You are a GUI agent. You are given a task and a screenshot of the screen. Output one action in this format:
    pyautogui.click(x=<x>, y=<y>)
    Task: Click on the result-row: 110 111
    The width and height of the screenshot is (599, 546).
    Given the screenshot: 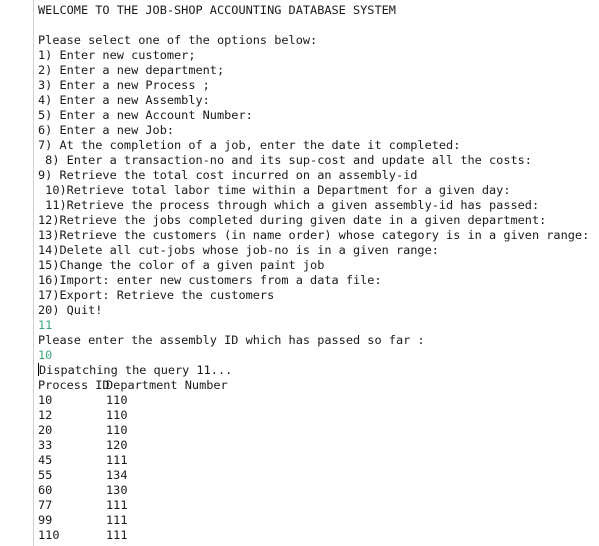 What is the action you would take?
    pyautogui.click(x=318, y=535)
    